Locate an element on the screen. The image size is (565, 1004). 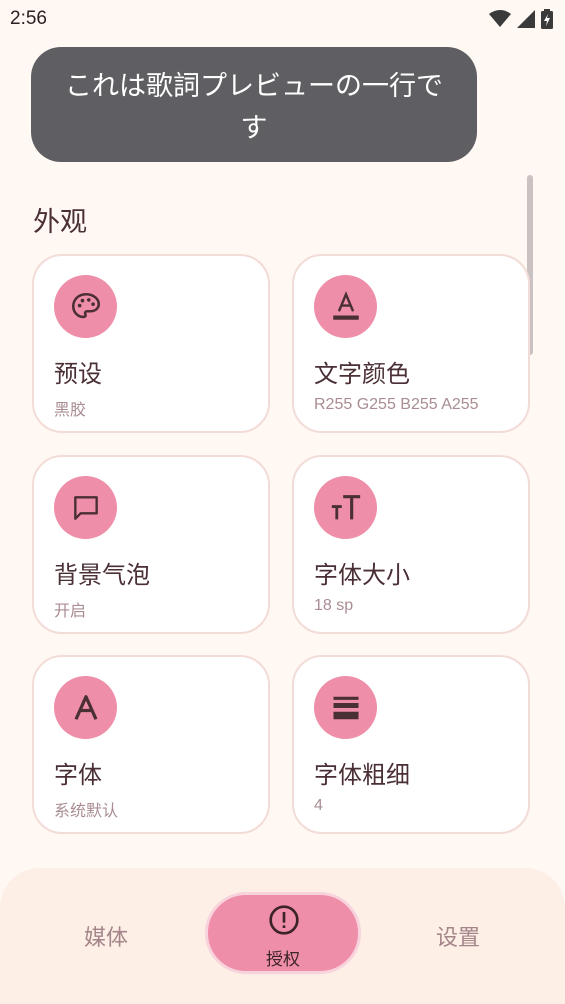
card-background-bubble: 背景气泡 开启 is located at coordinates (151, 544).